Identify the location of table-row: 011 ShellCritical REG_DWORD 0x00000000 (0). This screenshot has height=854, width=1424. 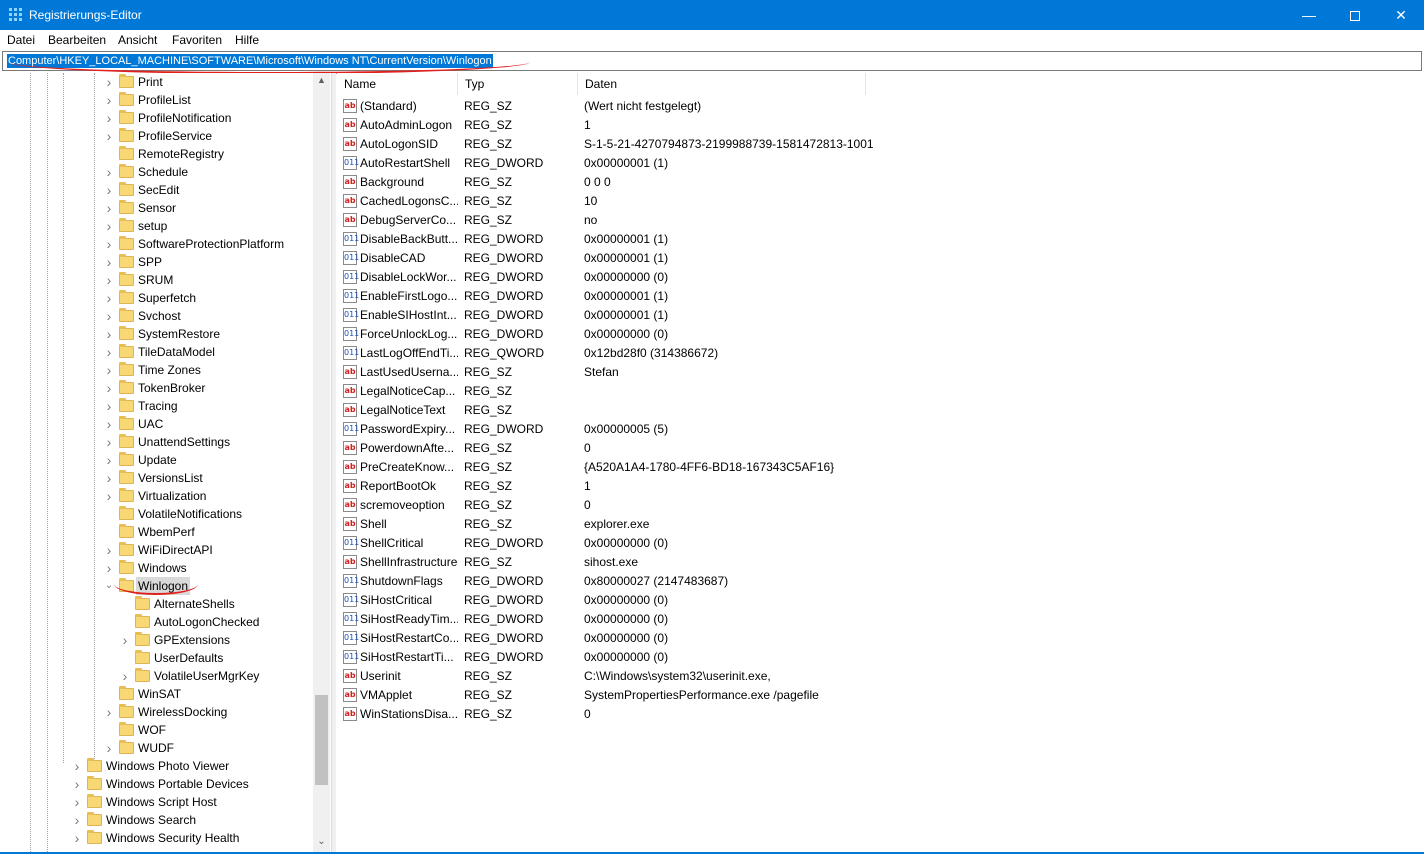
(880, 543).